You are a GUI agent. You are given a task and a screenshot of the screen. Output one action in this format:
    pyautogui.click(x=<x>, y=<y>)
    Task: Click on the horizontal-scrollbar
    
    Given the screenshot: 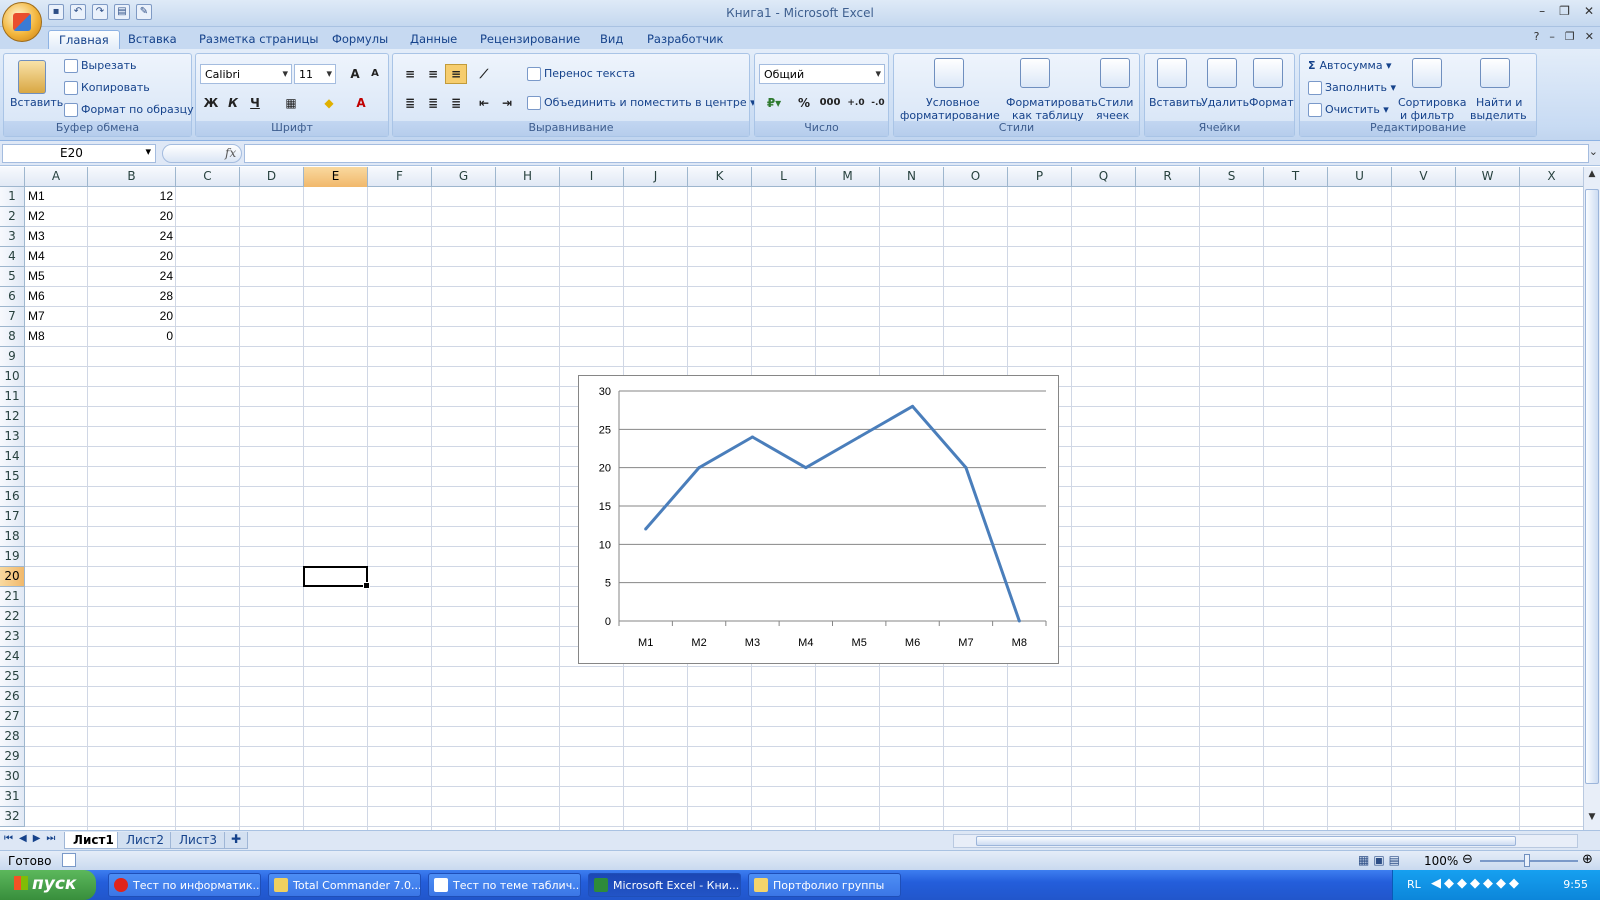 What is the action you would take?
    pyautogui.click(x=1265, y=841)
    